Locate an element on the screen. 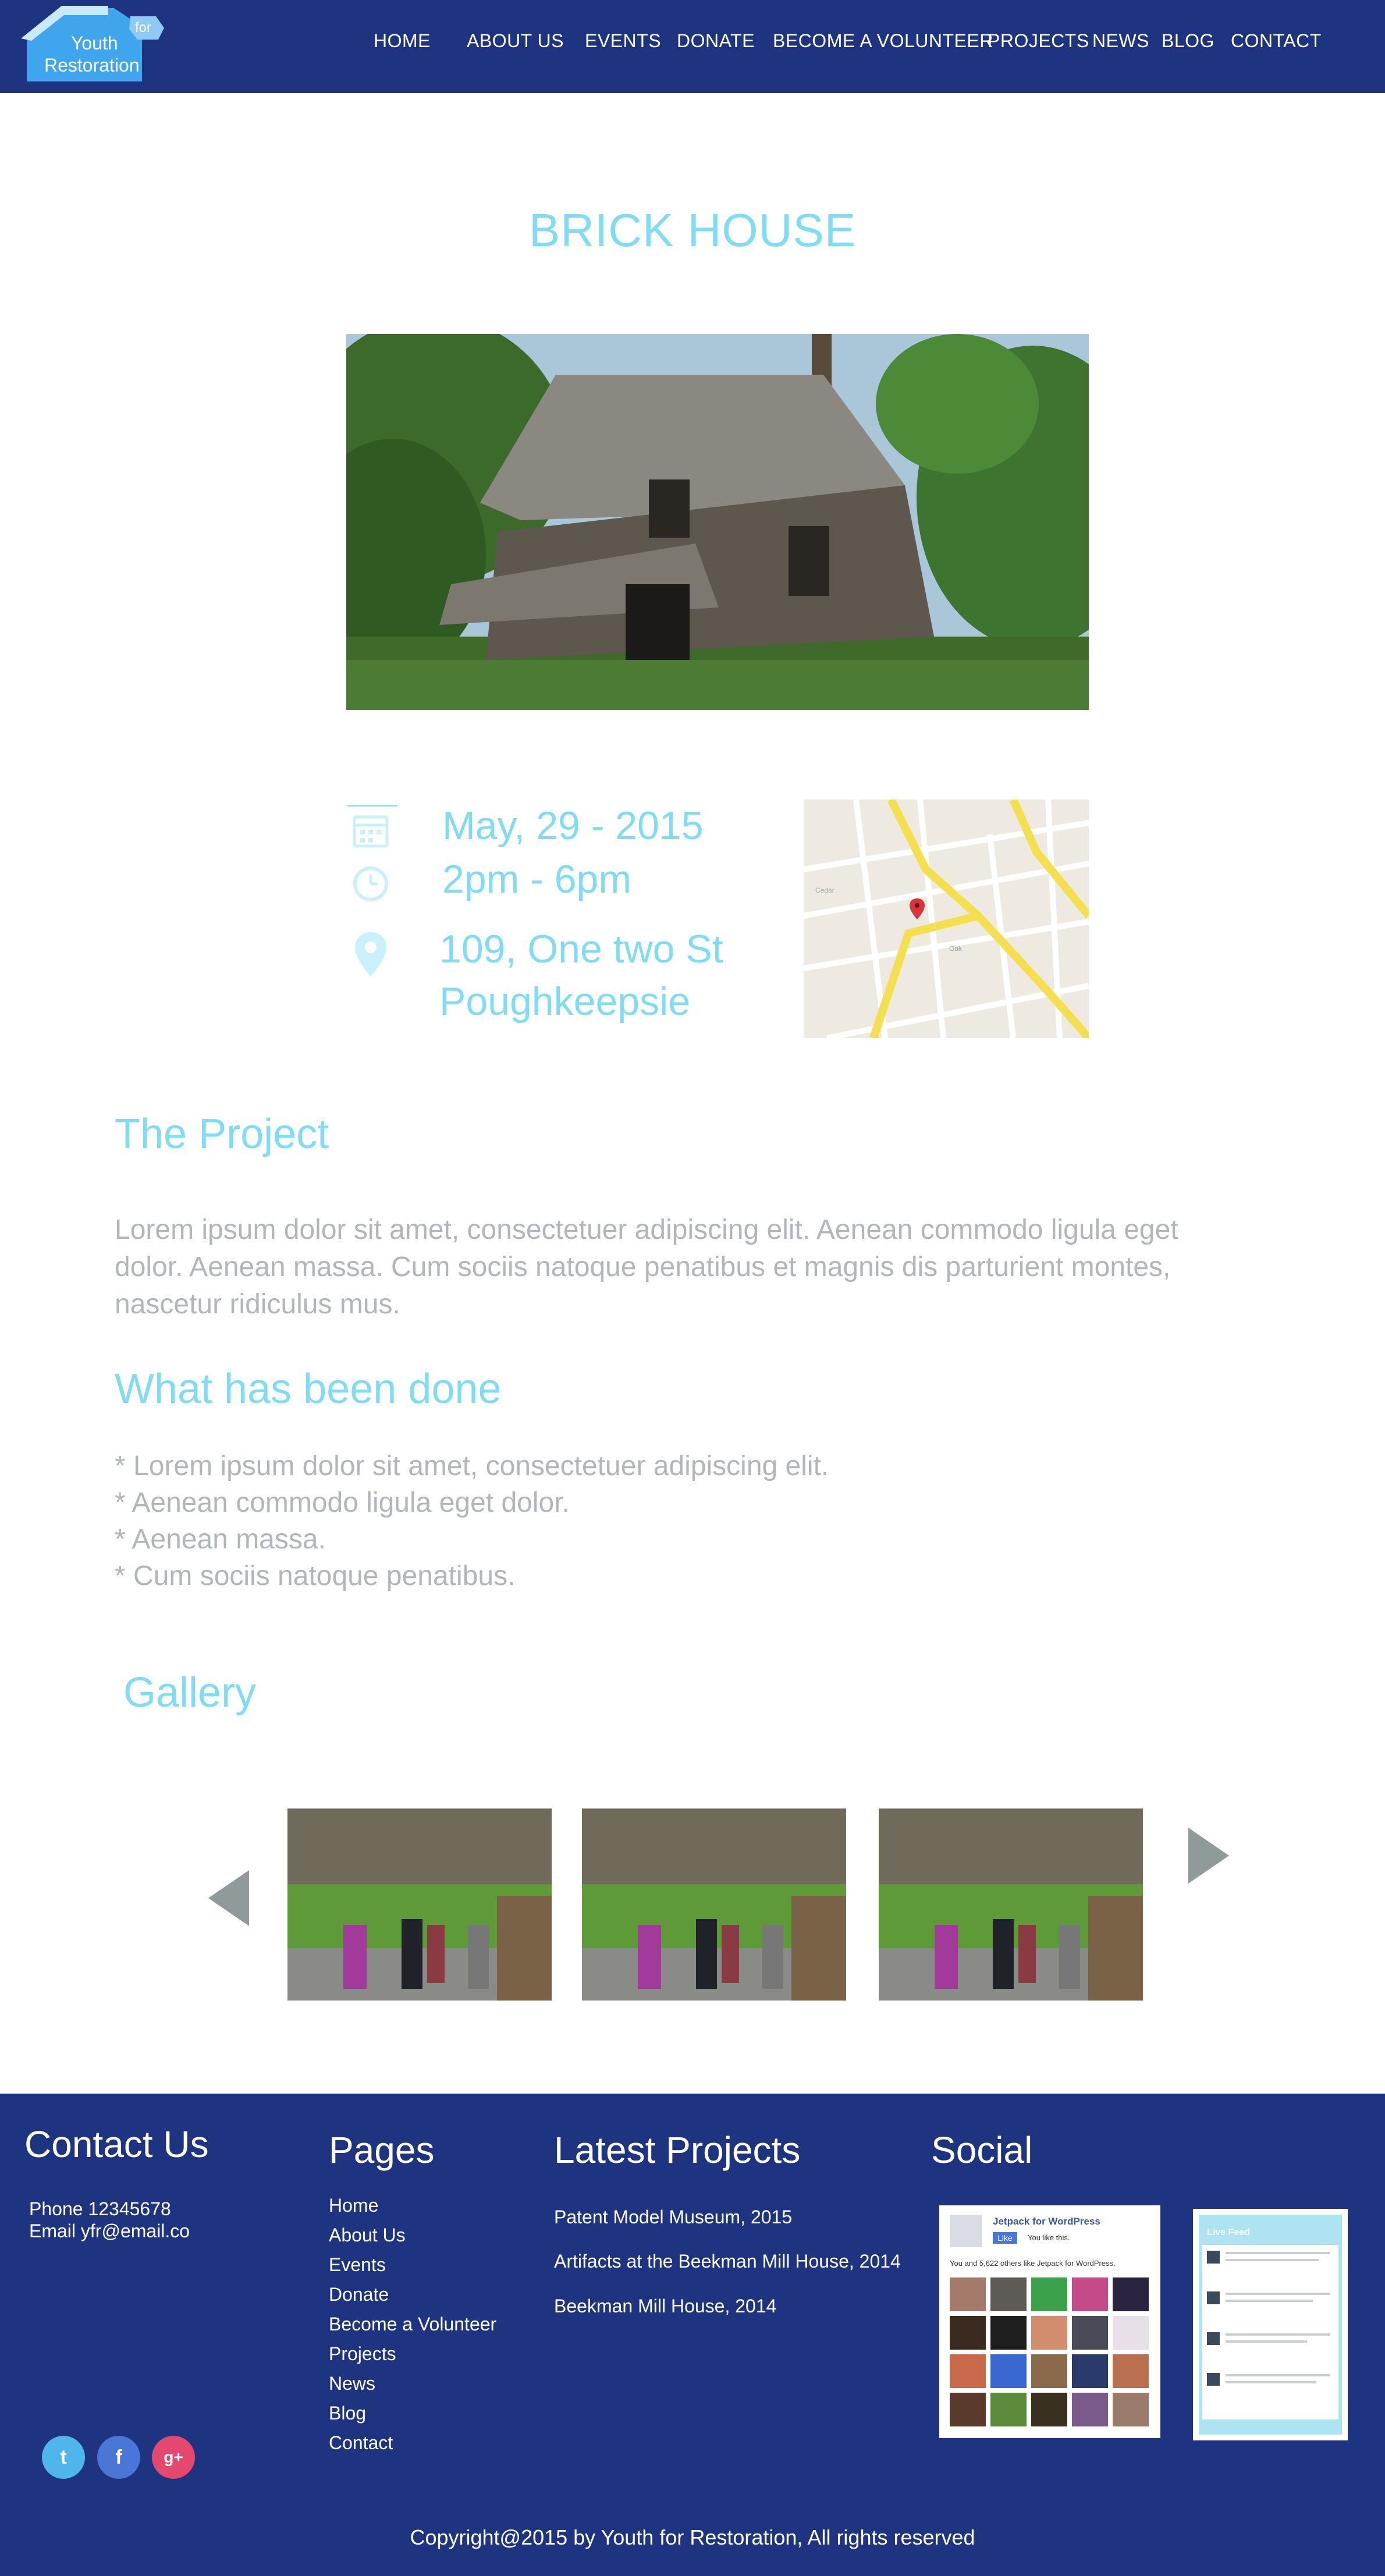 This screenshot has width=1385, height=2576. facebook-icon: f is located at coordinates (118, 2457).